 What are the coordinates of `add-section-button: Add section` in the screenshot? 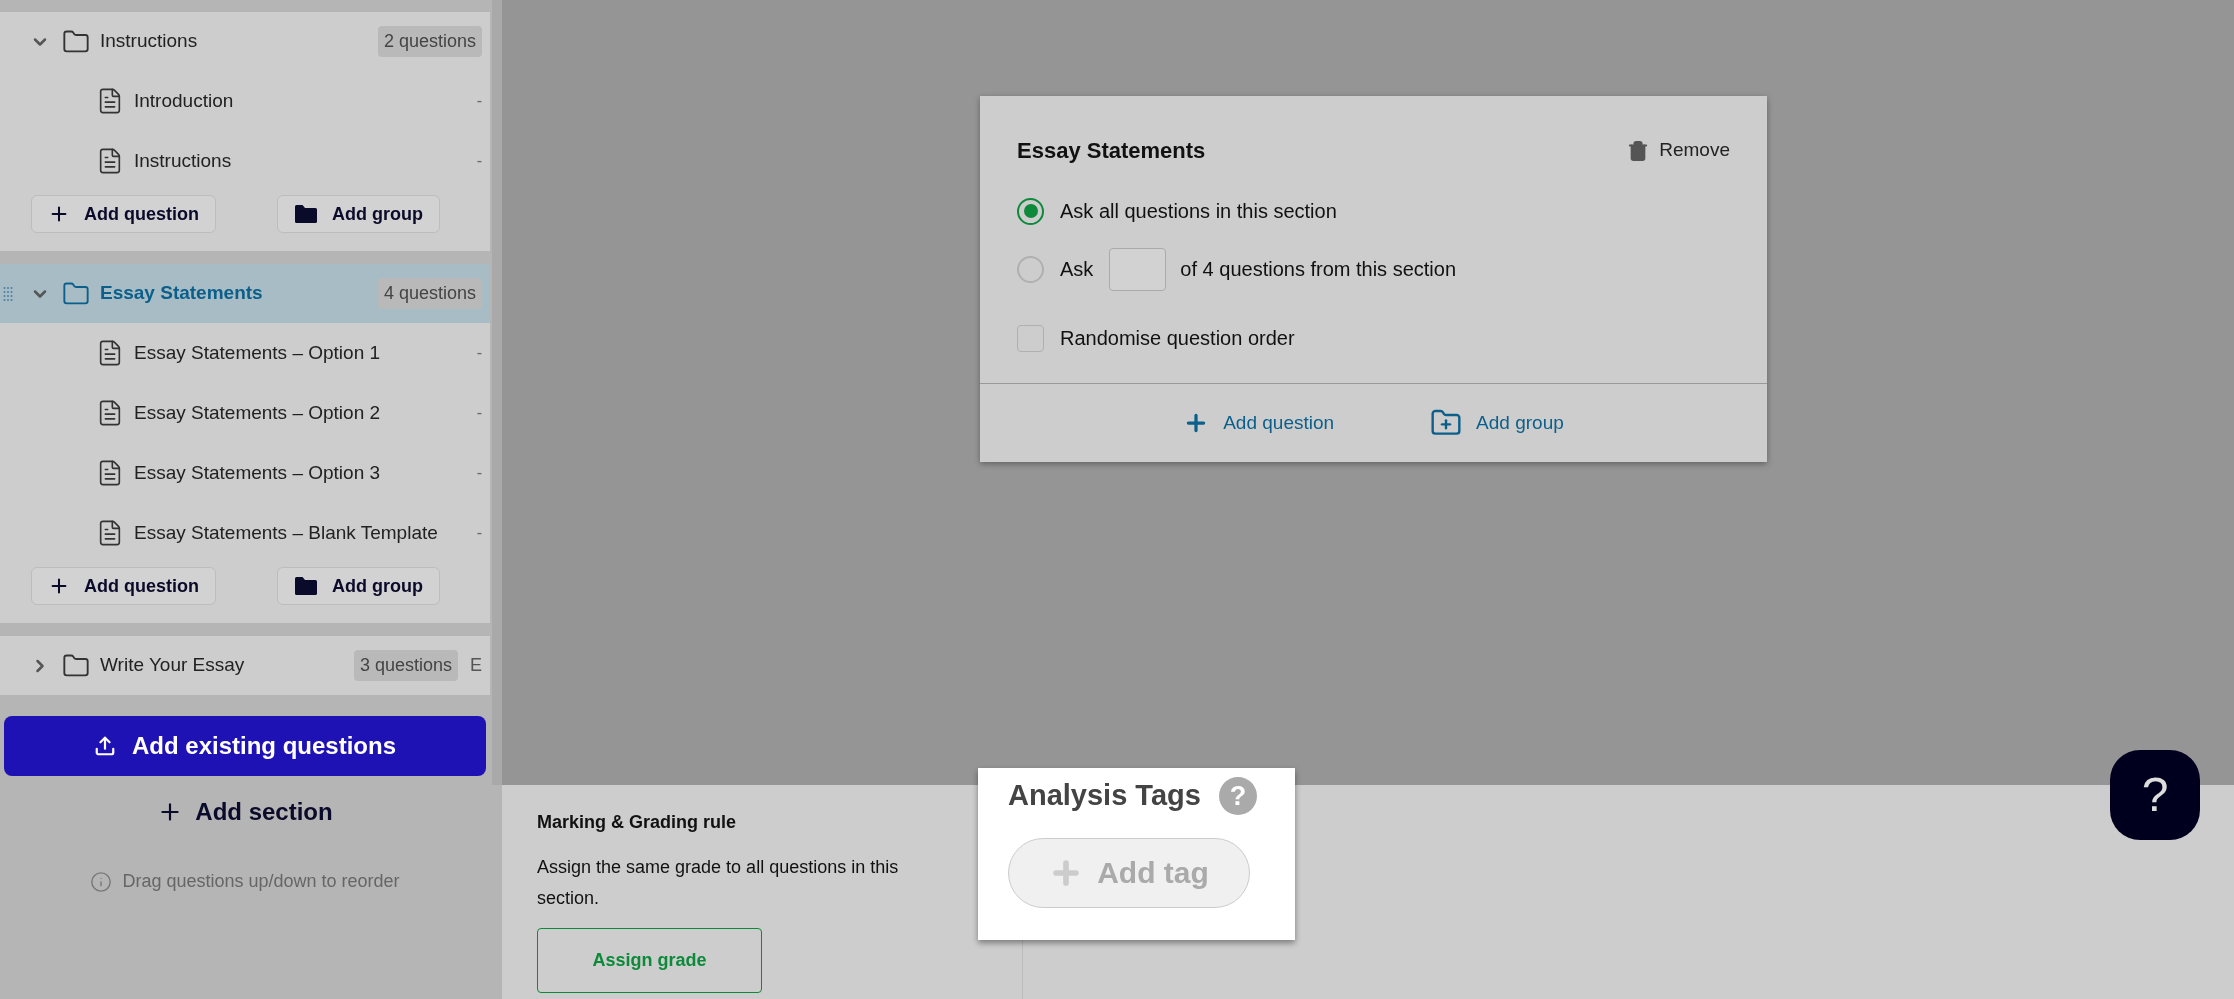 It's located at (245, 812).